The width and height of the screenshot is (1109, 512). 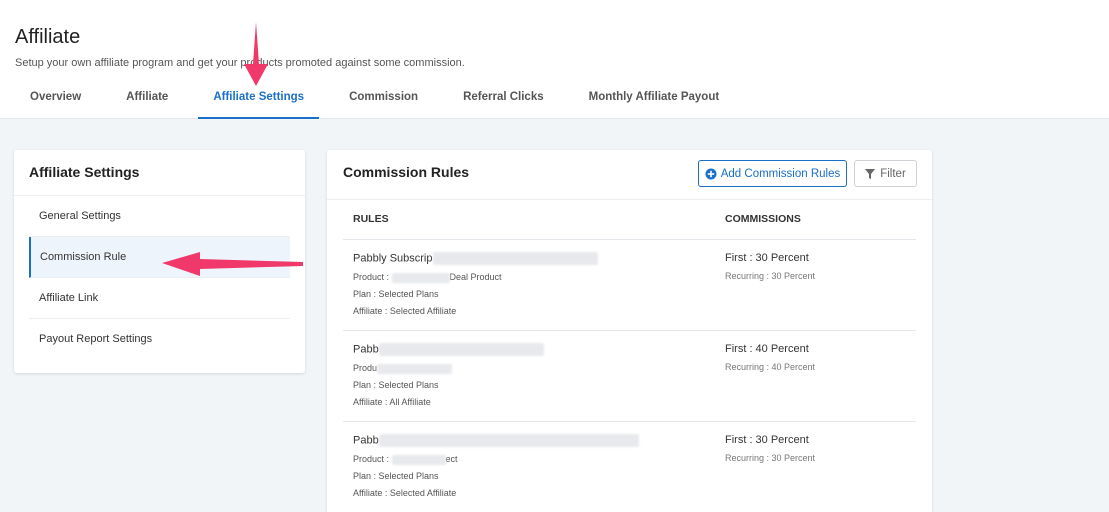 What do you see at coordinates (147, 98) in the screenshot?
I see `tab-affiliate: Affiliate` at bounding box center [147, 98].